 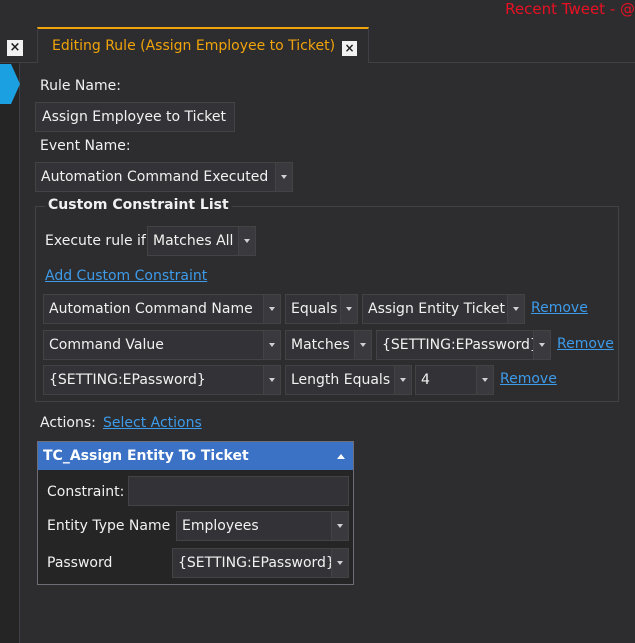 What do you see at coordinates (194, 46) in the screenshot?
I see `tab-title: Editing Rule (Assign Employee to Ticket)` at bounding box center [194, 46].